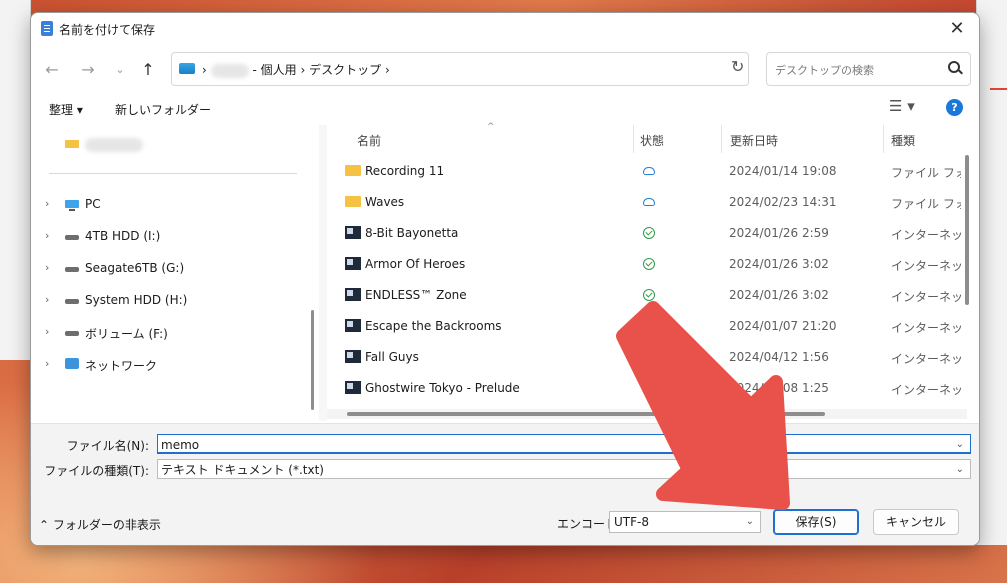 Image resolution: width=1007 pixels, height=583 pixels. I want to click on filename-value: memo, so click(180, 445).